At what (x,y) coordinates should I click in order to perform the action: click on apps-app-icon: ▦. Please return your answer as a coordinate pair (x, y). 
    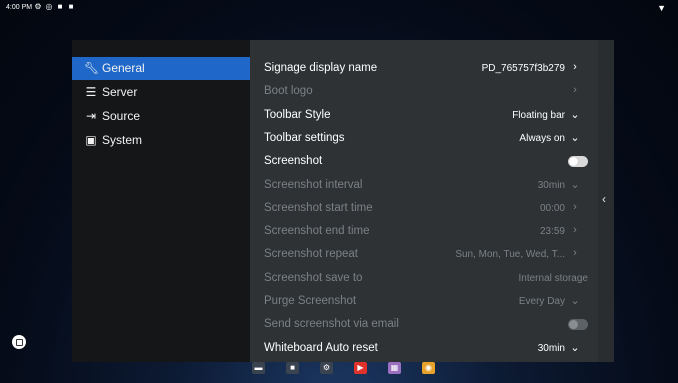
    Looking at the image, I should click on (394, 368).